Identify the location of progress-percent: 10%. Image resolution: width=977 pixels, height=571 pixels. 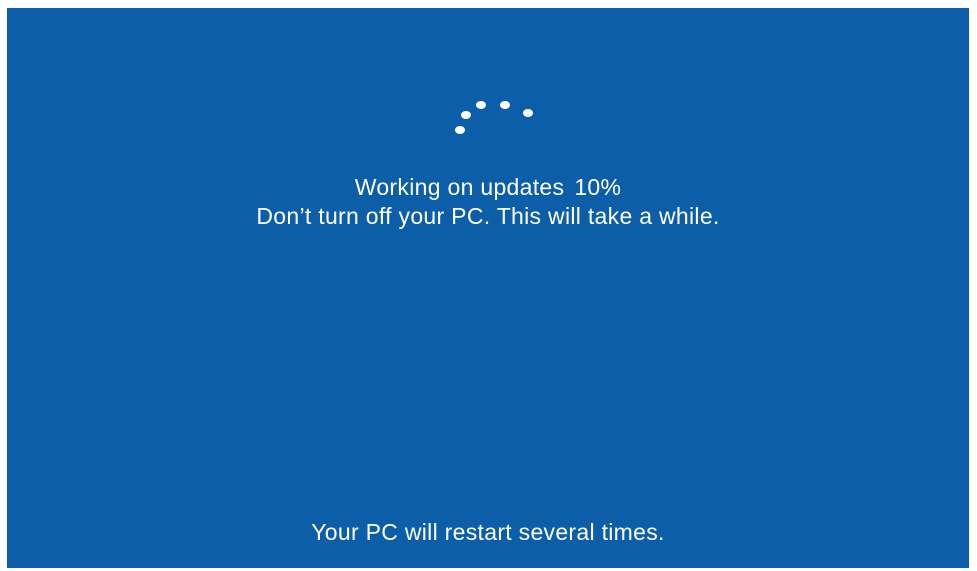
(598, 187).